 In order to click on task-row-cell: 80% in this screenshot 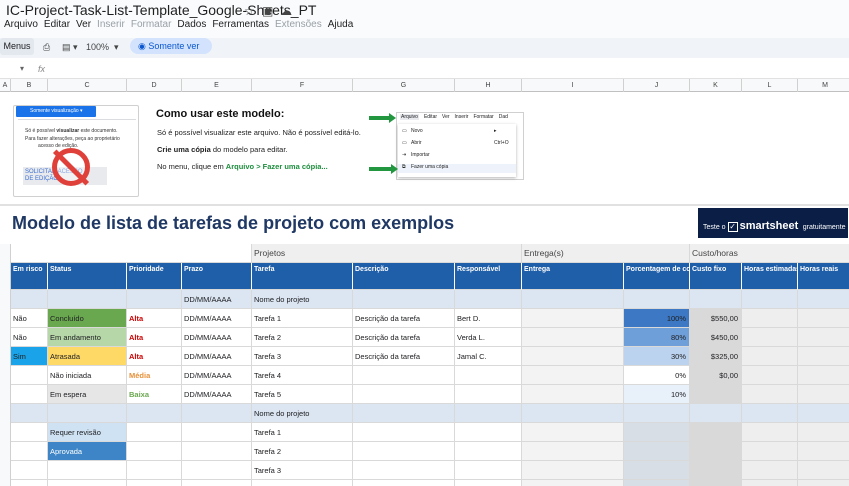, I will do `click(657, 337)`.